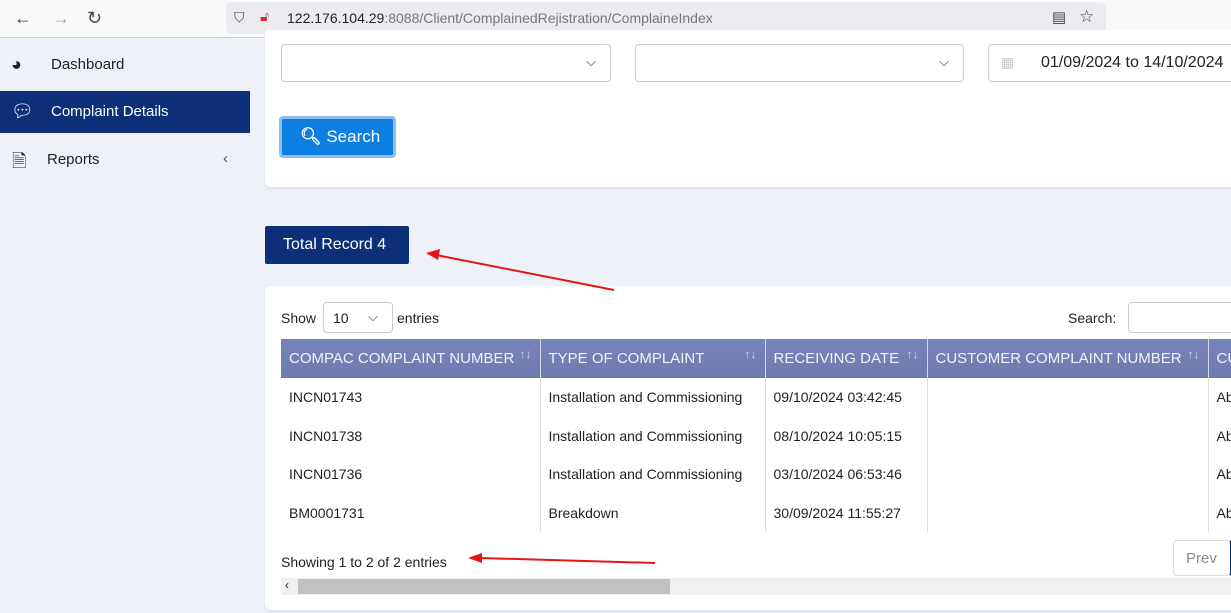 Image resolution: width=1231 pixels, height=613 pixels. What do you see at coordinates (541, 406) in the screenshot?
I see `annotation-arrows` at bounding box center [541, 406].